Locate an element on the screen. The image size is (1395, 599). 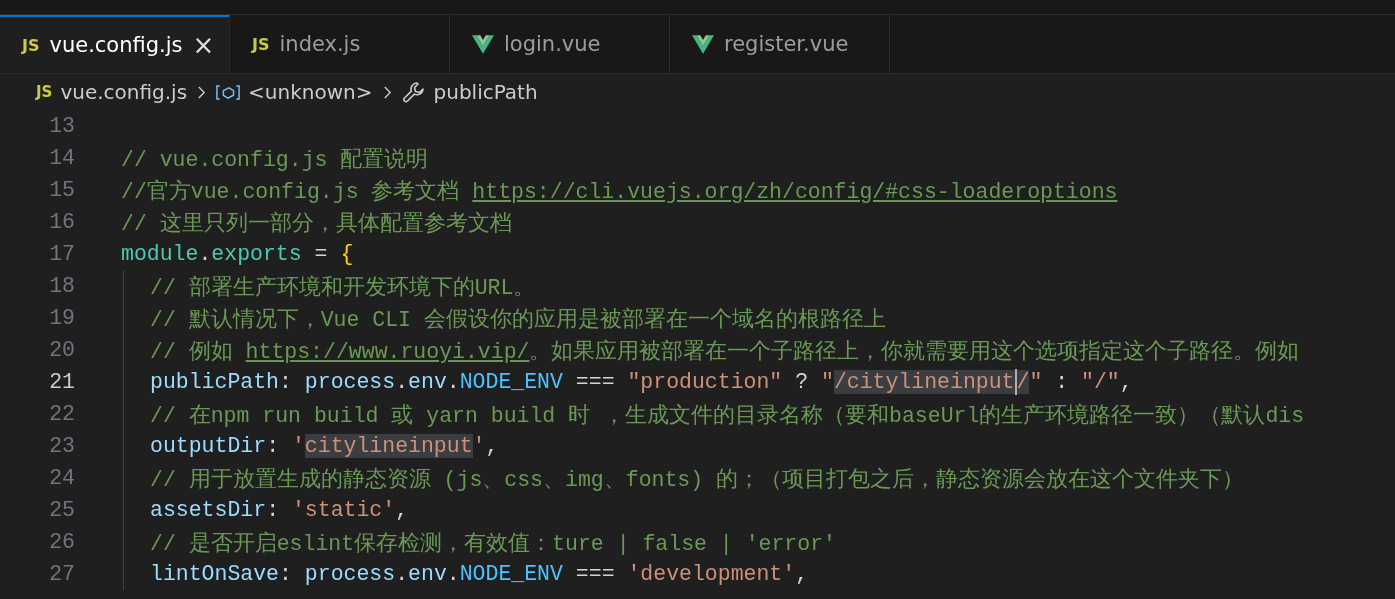
line-number: 21 is located at coordinates (61, 382).